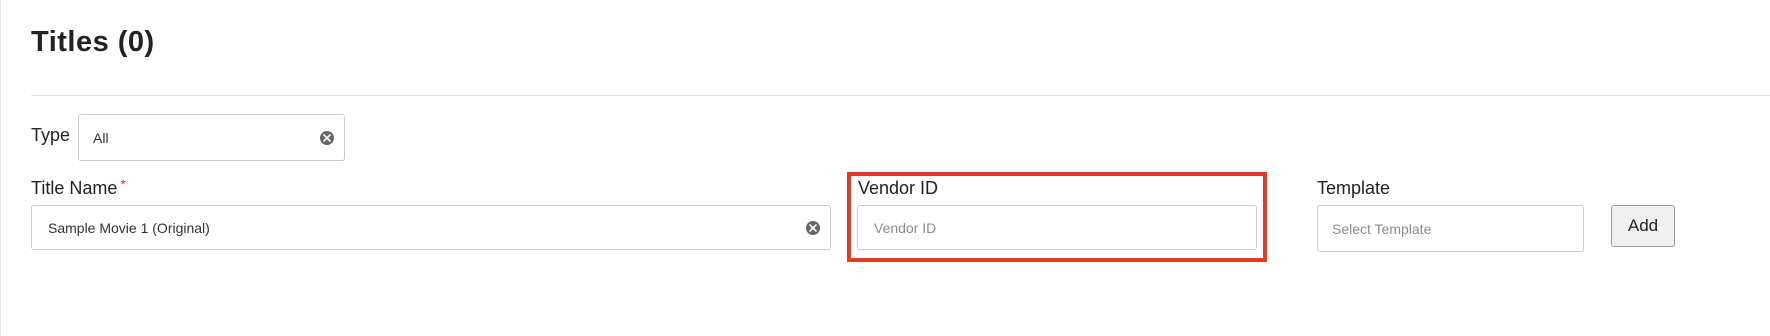 Image resolution: width=1770 pixels, height=336 pixels. I want to click on add-button: Add, so click(1643, 226).